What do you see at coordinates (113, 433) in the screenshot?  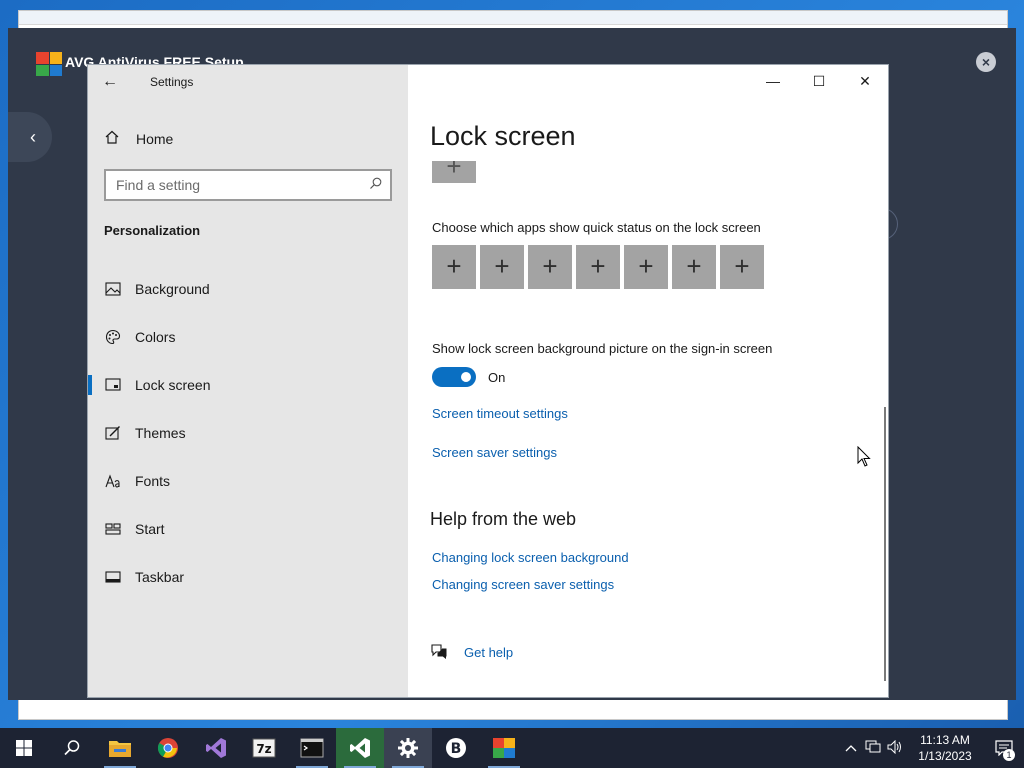 I see `themes-icon` at bounding box center [113, 433].